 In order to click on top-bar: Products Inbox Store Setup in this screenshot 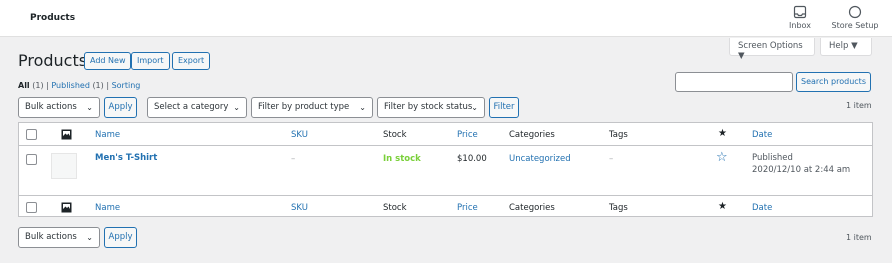, I will do `click(446, 18)`.